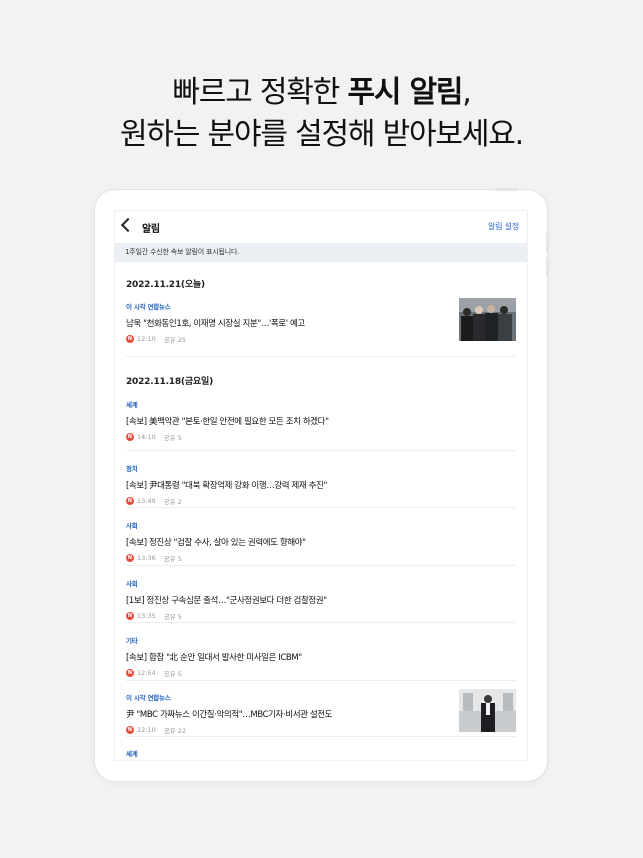 The image size is (643, 858). What do you see at coordinates (507, 189) in the screenshot?
I see `device-top-button` at bounding box center [507, 189].